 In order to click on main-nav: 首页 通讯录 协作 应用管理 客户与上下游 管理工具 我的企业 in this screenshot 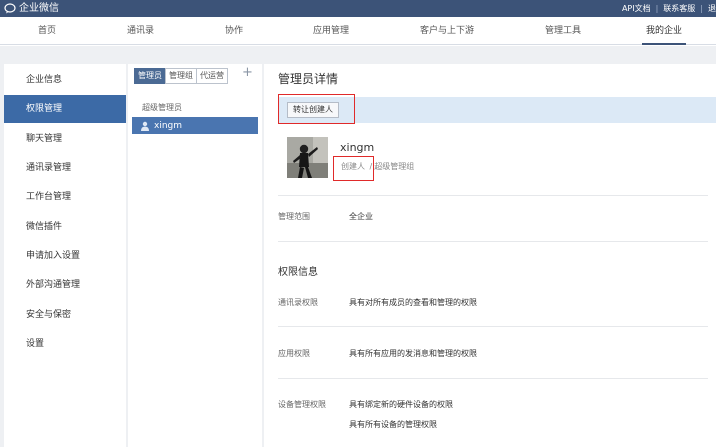, I will do `click(358, 31)`.